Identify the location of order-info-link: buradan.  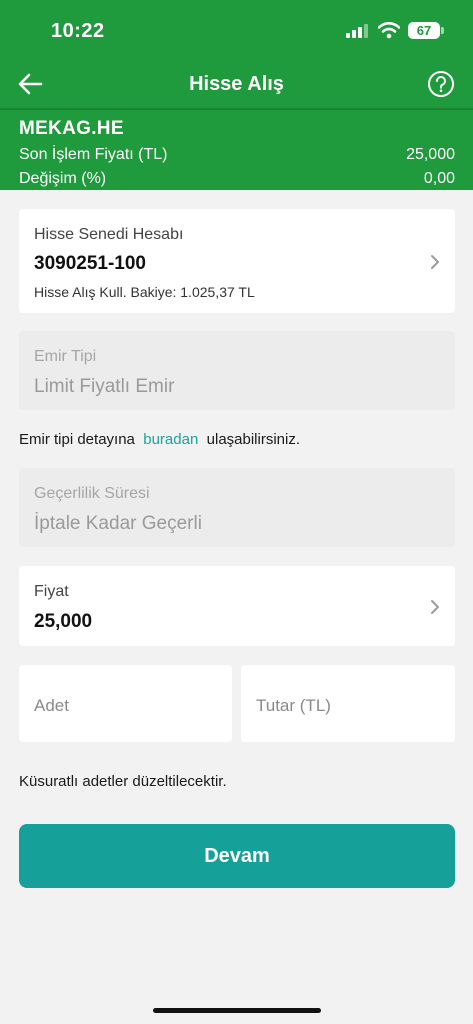
(170, 439).